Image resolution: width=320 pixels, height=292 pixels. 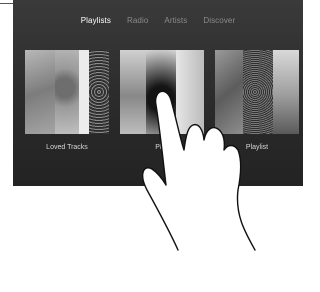 What do you see at coordinates (162, 147) in the screenshot?
I see `playlist-label: Play` at bounding box center [162, 147].